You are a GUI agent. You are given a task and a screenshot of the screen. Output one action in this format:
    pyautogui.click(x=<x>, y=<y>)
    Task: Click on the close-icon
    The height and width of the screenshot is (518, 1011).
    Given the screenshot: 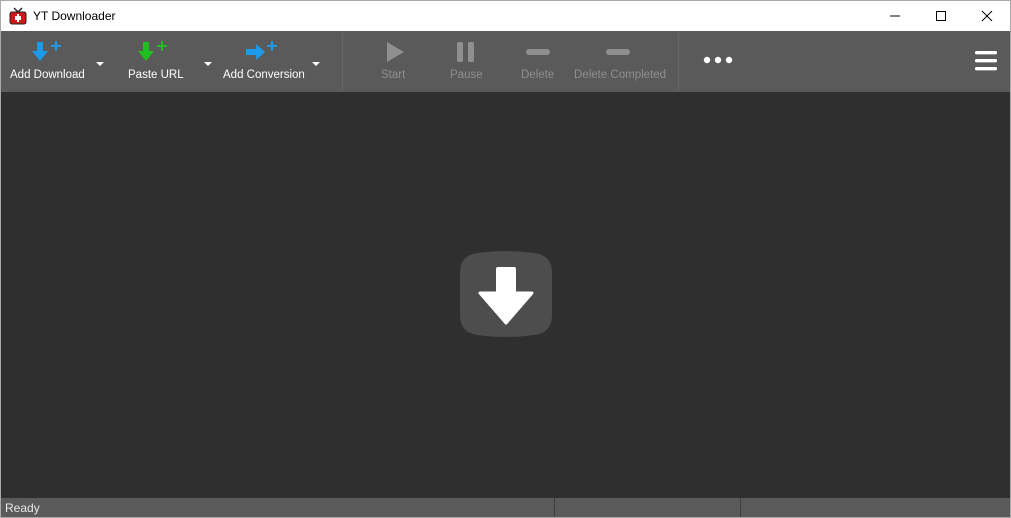 What is the action you would take?
    pyautogui.click(x=987, y=16)
    